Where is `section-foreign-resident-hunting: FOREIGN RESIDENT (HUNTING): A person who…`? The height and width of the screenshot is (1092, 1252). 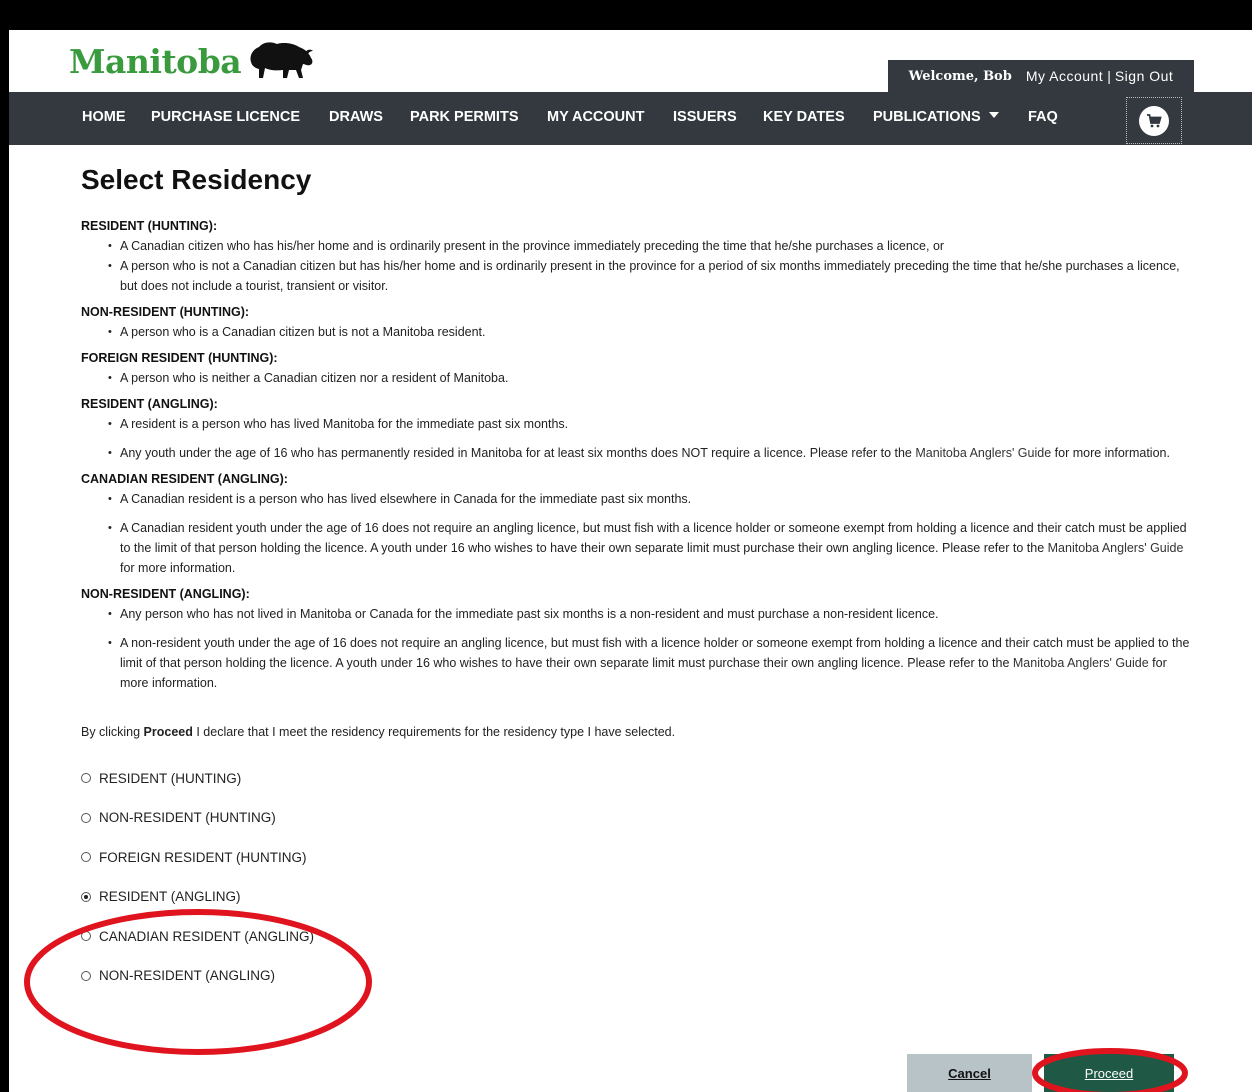 section-foreign-resident-hunting: FOREIGN RESIDENT (HUNTING): A person who… is located at coordinates (636, 369).